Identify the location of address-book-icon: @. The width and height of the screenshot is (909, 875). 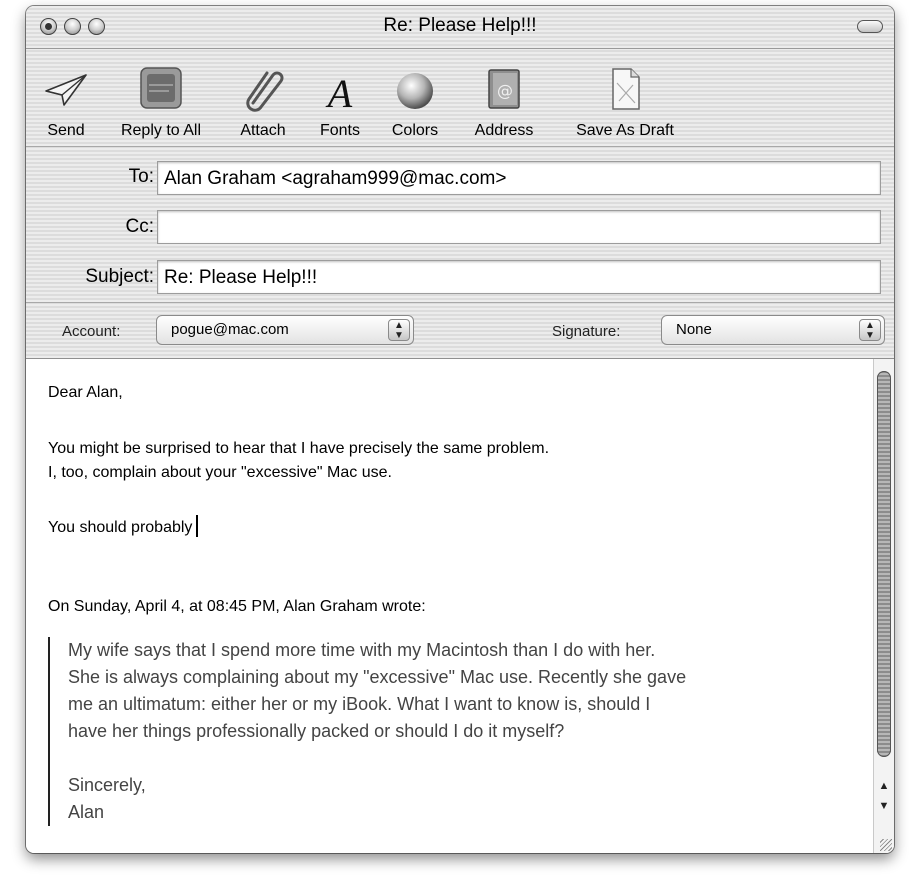
(504, 89).